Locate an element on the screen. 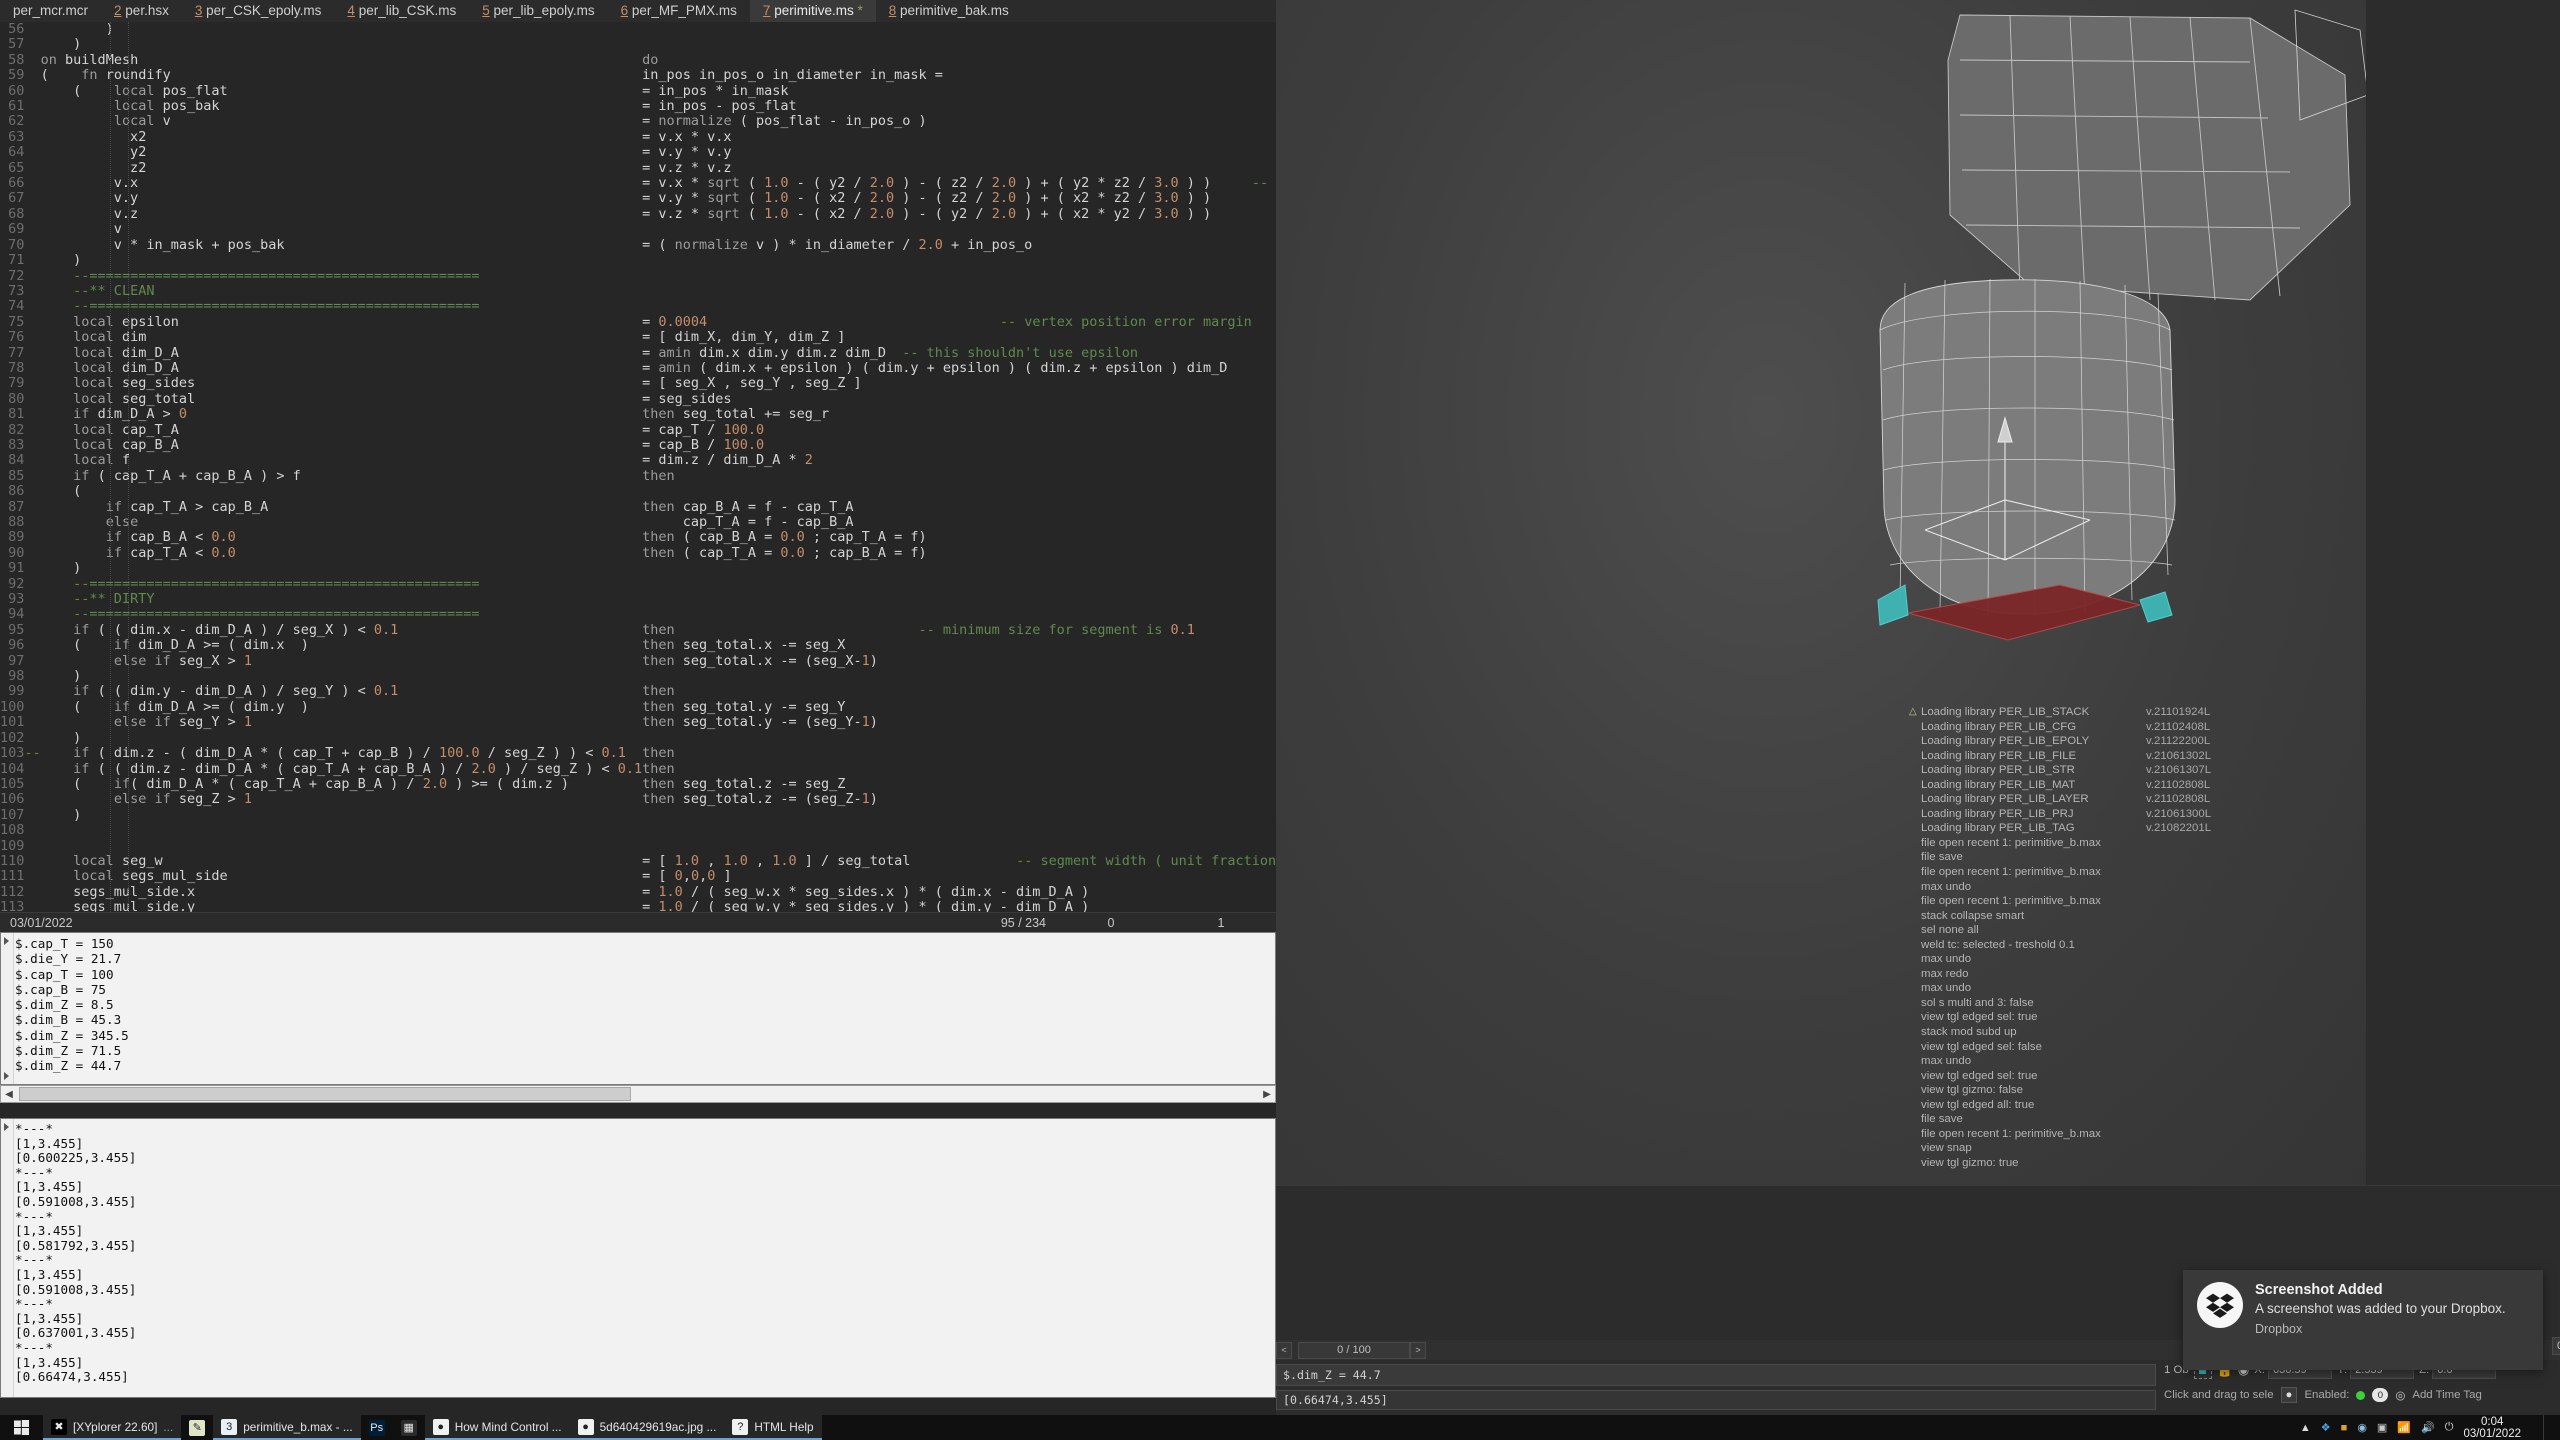 This screenshot has width=2560, height=1440. line-number: 95 is located at coordinates (16, 629).